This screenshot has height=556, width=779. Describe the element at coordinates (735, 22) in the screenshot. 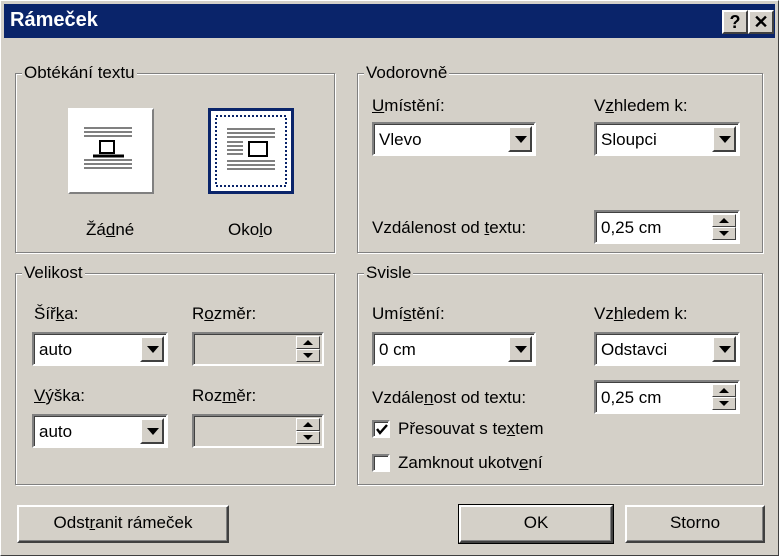

I see `help-button: ?` at that location.